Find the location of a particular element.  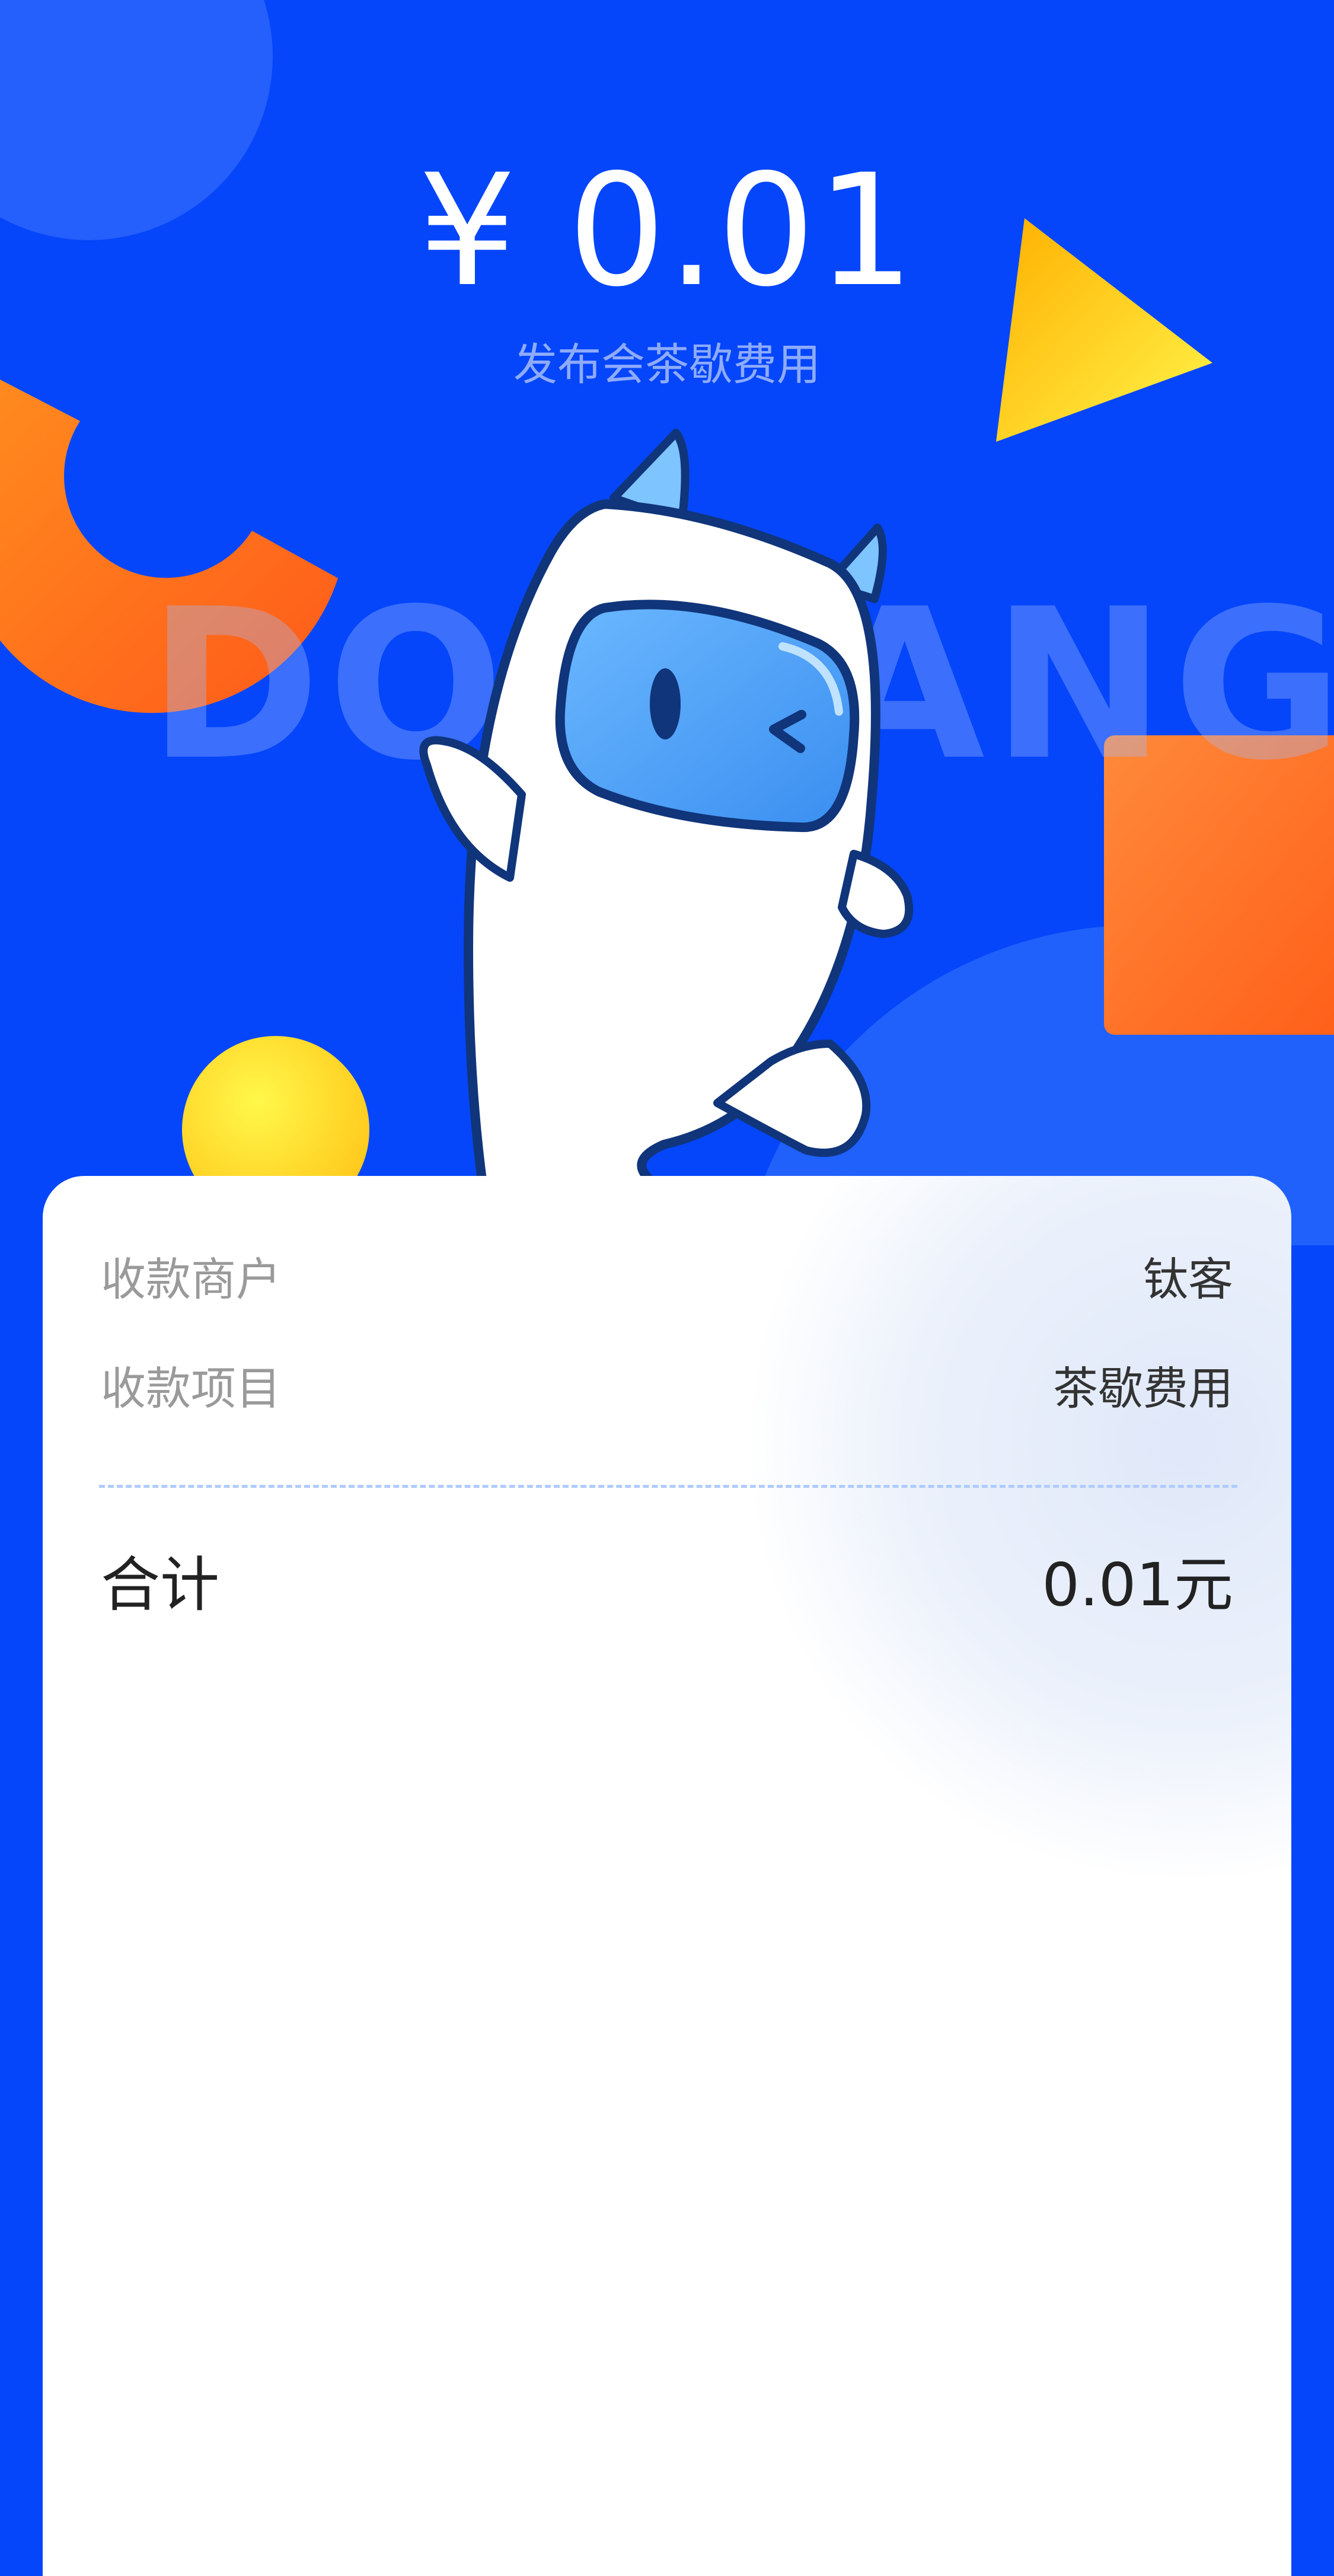

total-label: 合计 is located at coordinates (160, 1584).